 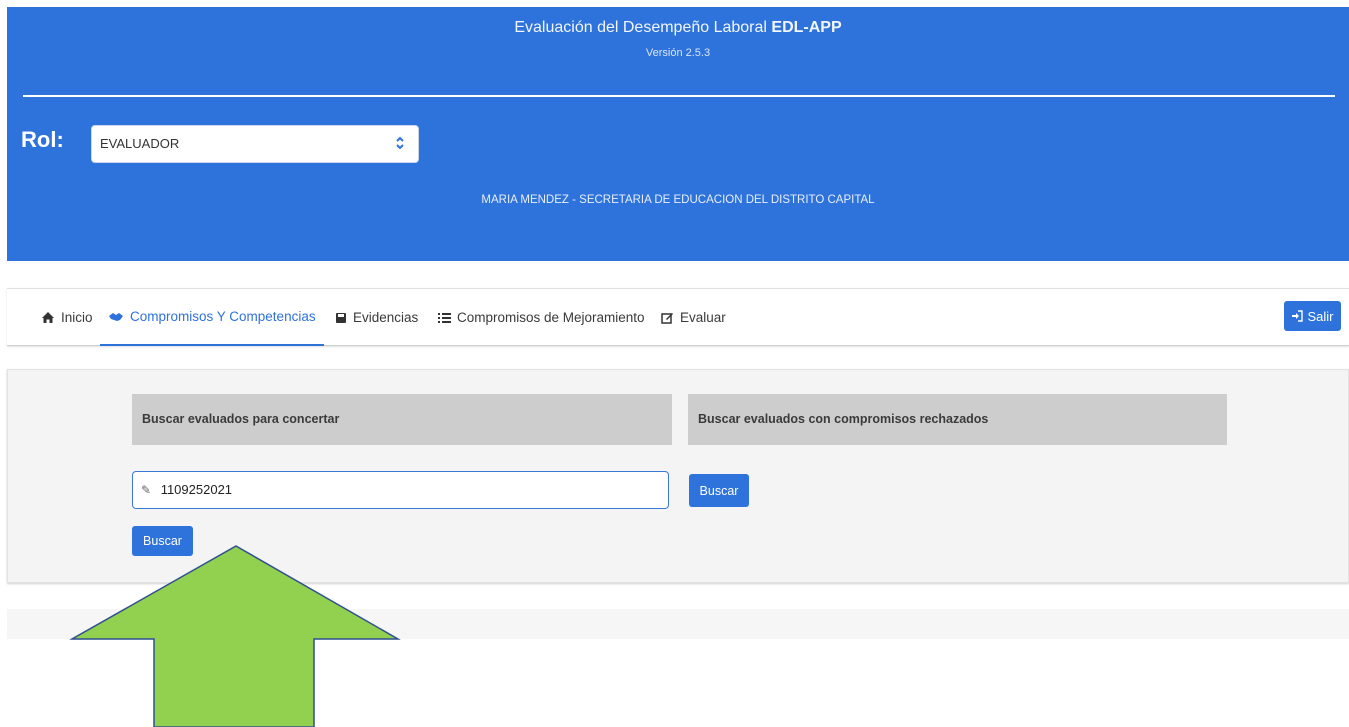 I want to click on search-rejected-button: Buscar, so click(x=719, y=490).